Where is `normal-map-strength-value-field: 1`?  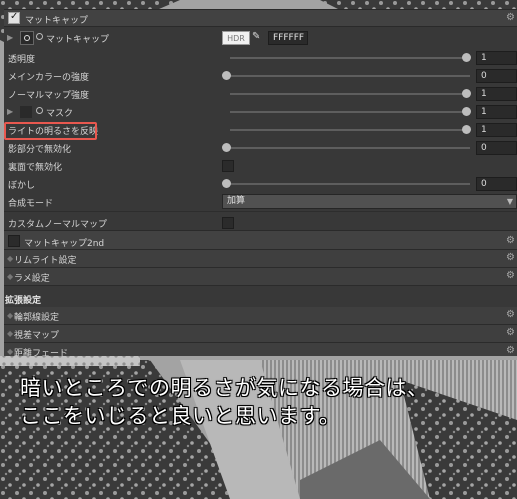 normal-map-strength-value-field: 1 is located at coordinates (496, 94).